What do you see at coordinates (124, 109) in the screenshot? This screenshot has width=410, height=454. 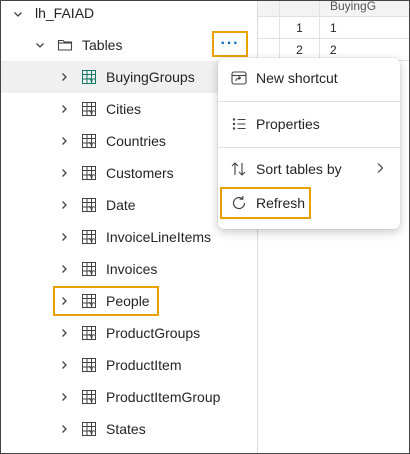 I see `table-label: Cities` at bounding box center [124, 109].